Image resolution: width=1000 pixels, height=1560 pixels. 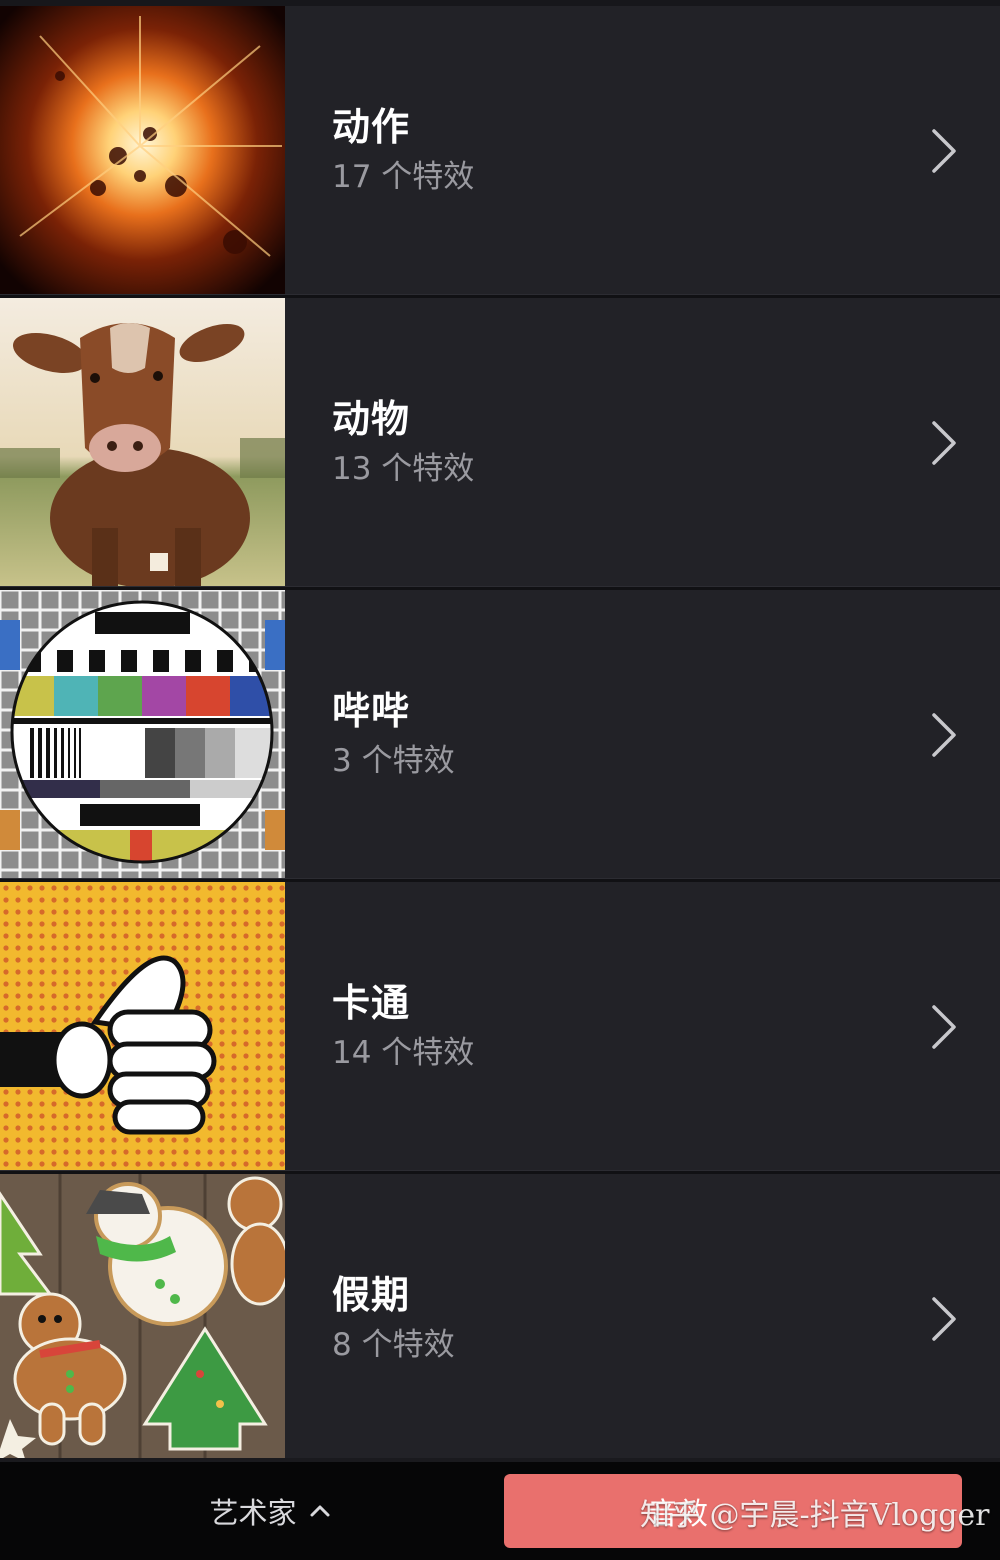 I want to click on category-title: 卡通, so click(x=371, y=1003).